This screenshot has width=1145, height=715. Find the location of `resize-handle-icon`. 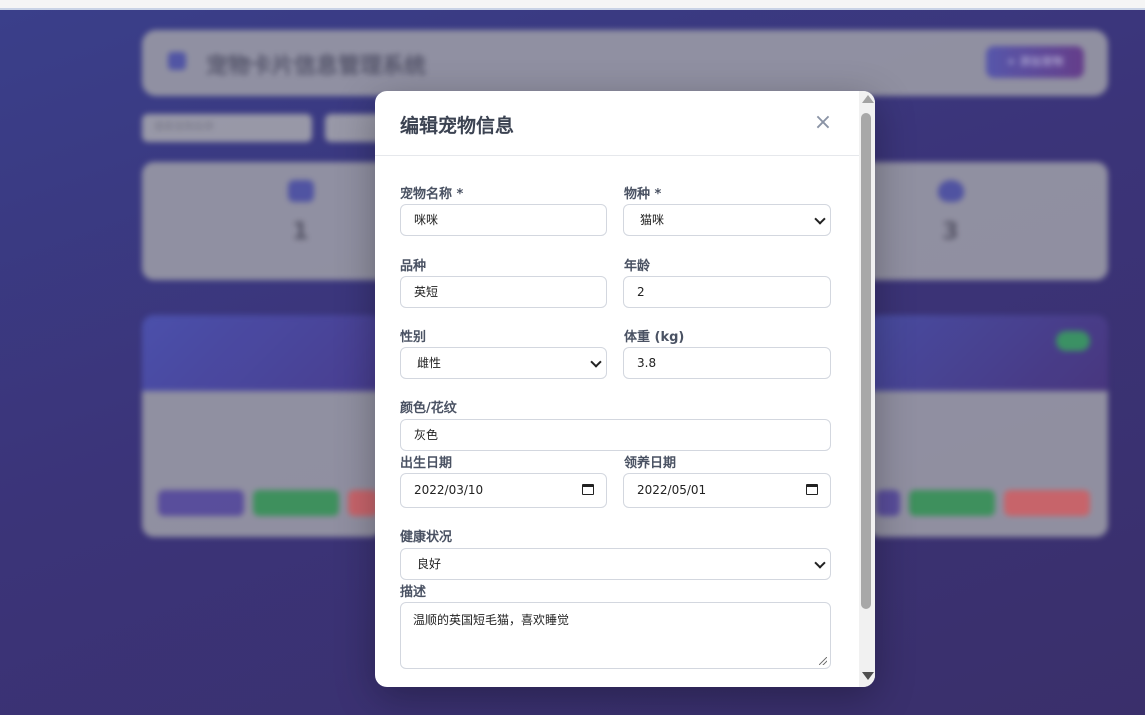

resize-handle-icon is located at coordinates (823, 661).